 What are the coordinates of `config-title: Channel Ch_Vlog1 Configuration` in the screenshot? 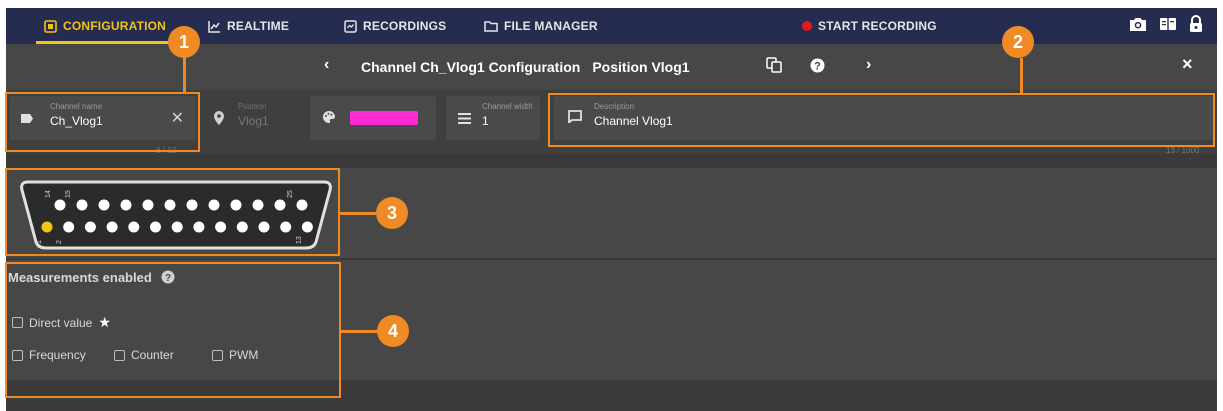 It's located at (471, 67).